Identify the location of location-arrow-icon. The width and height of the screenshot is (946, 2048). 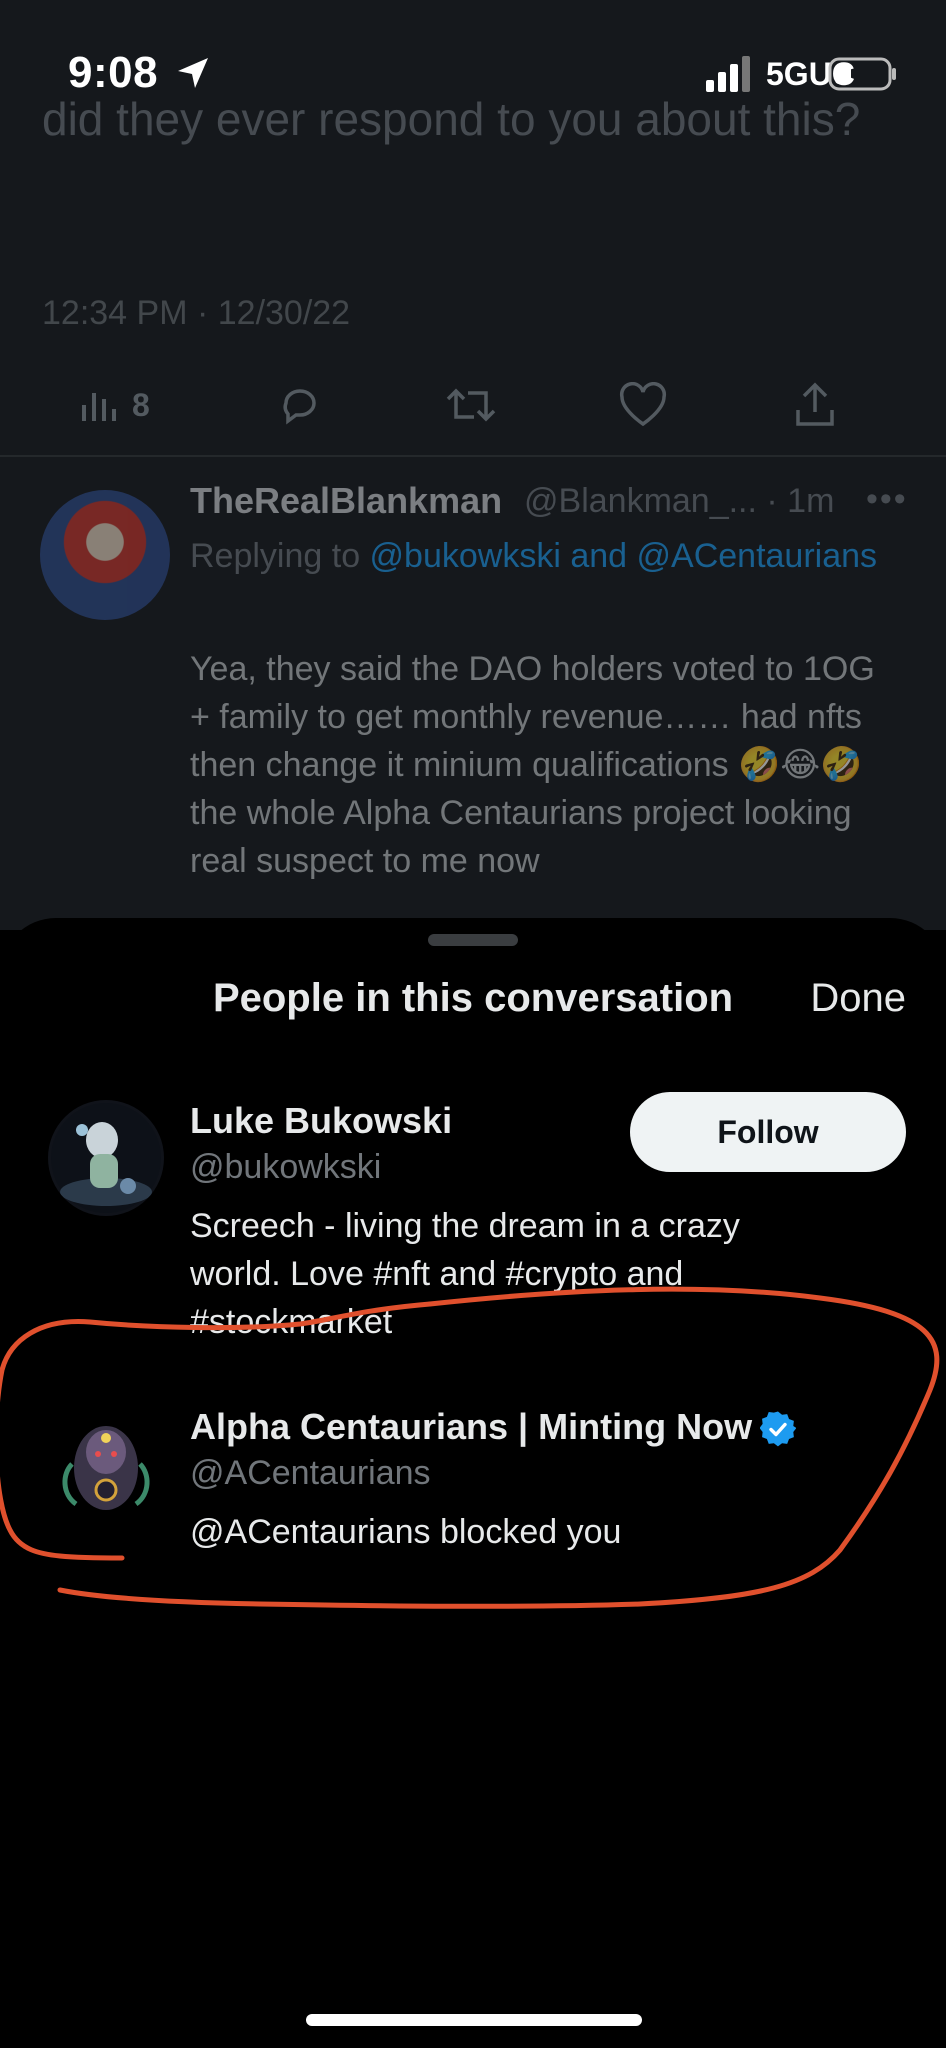
(193, 73).